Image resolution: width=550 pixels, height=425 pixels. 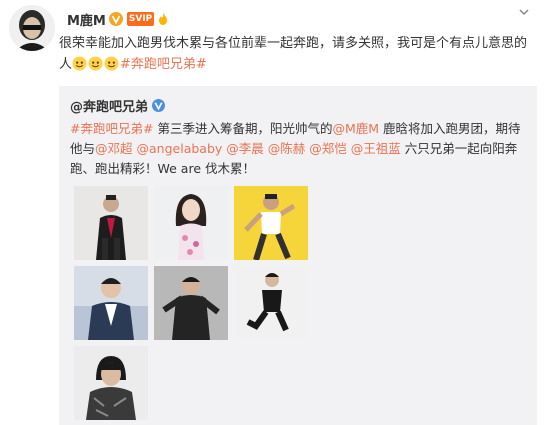 What do you see at coordinates (287, 148) in the screenshot?
I see `mention-4: @陈赫` at bounding box center [287, 148].